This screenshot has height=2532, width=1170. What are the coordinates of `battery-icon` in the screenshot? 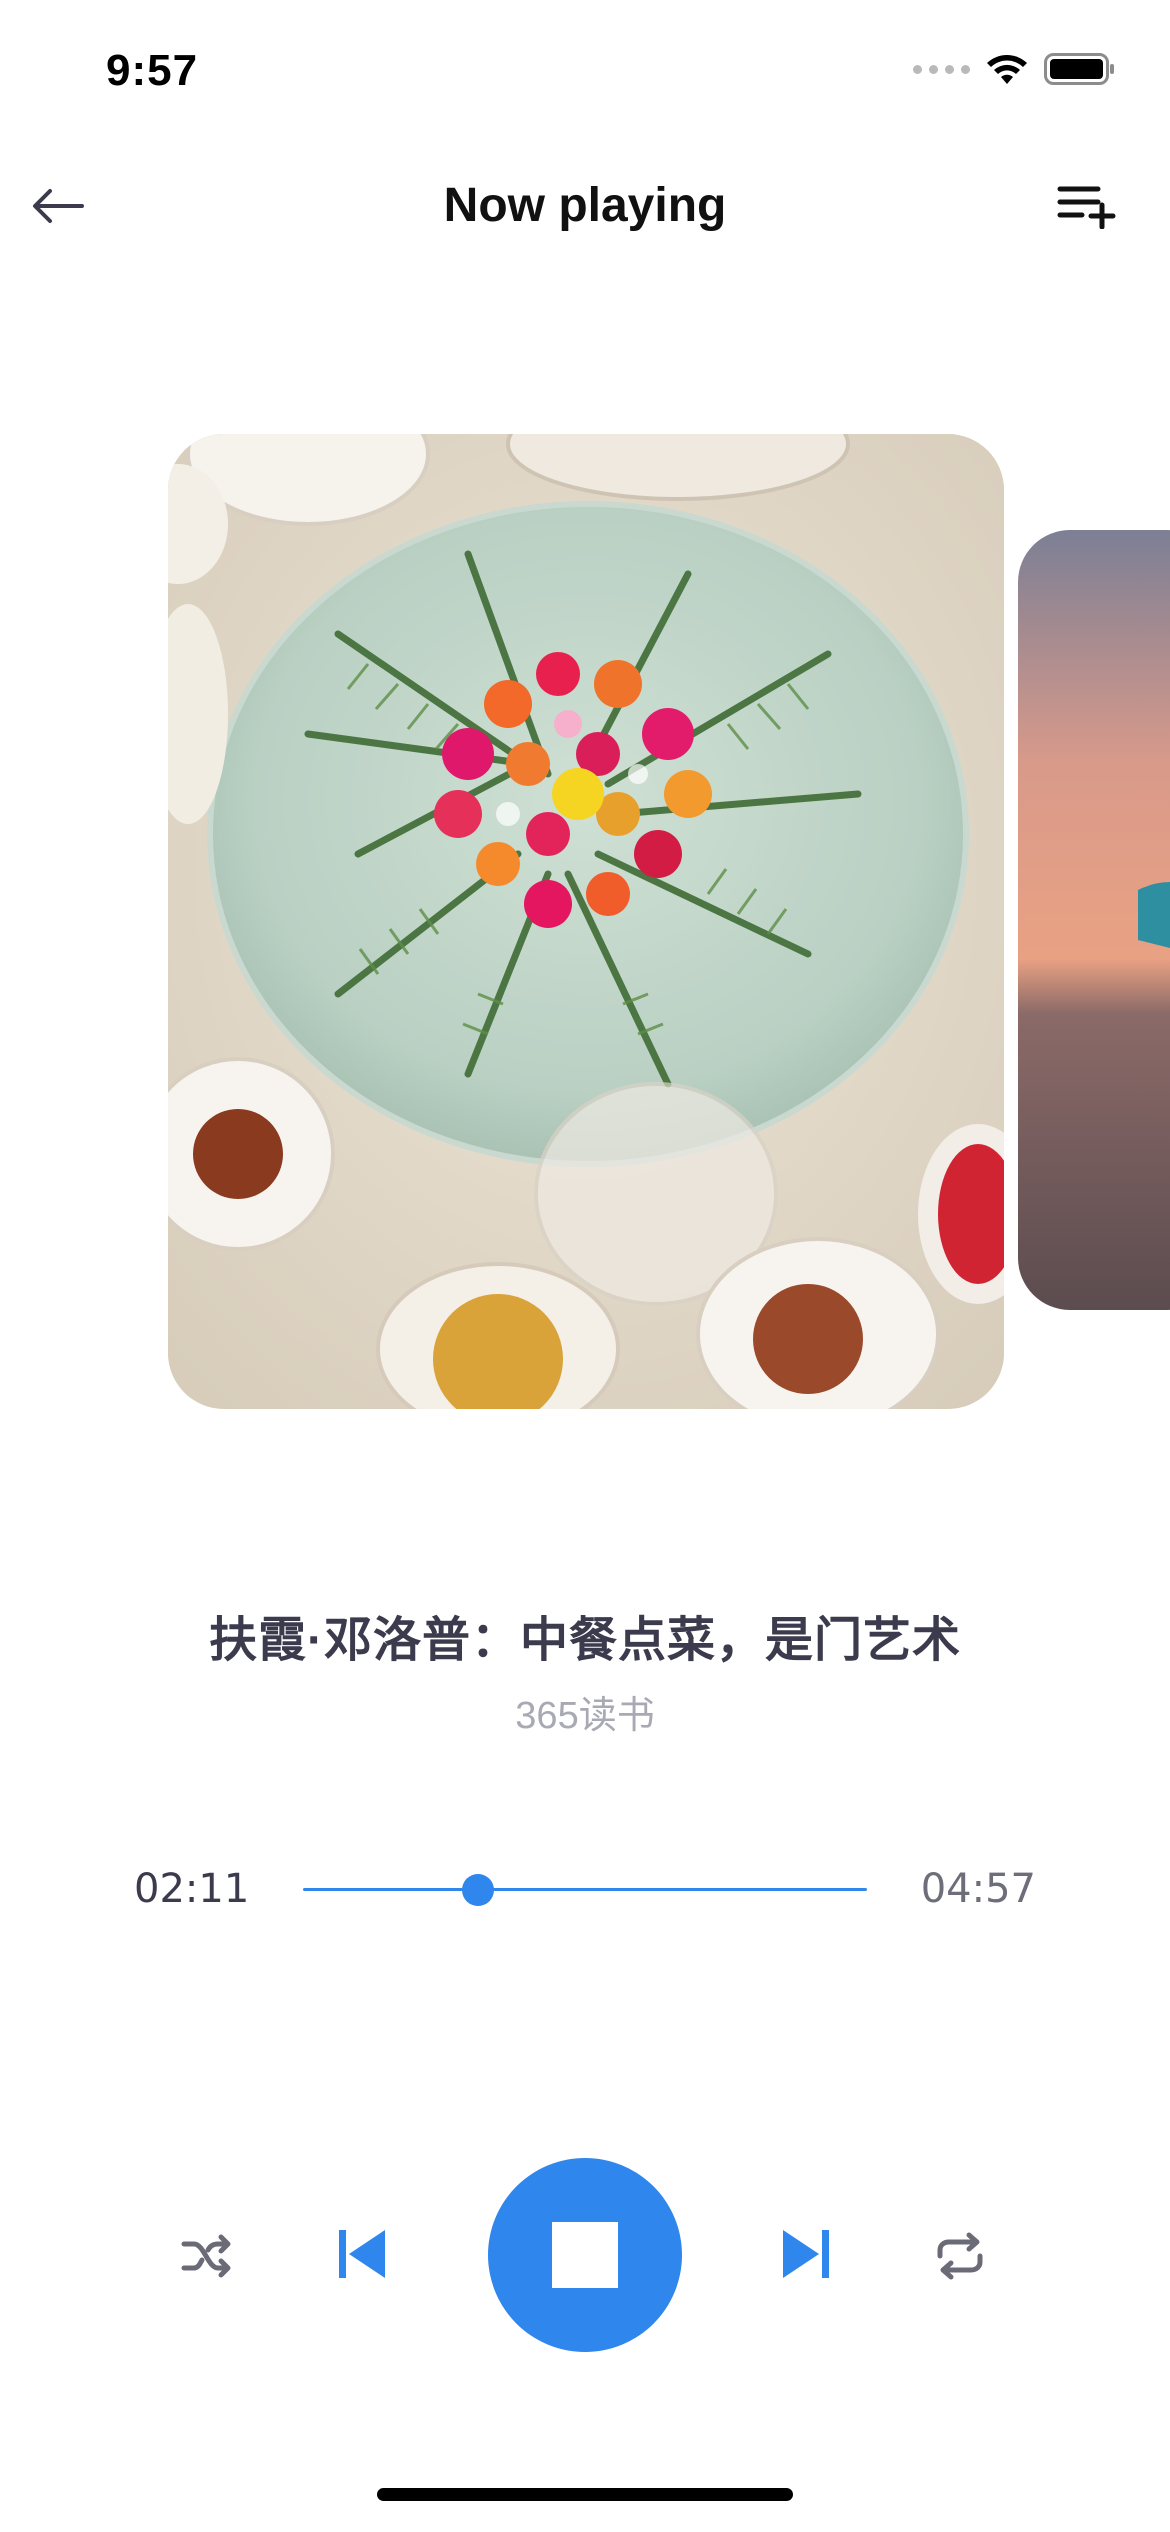 It's located at (1080, 69).